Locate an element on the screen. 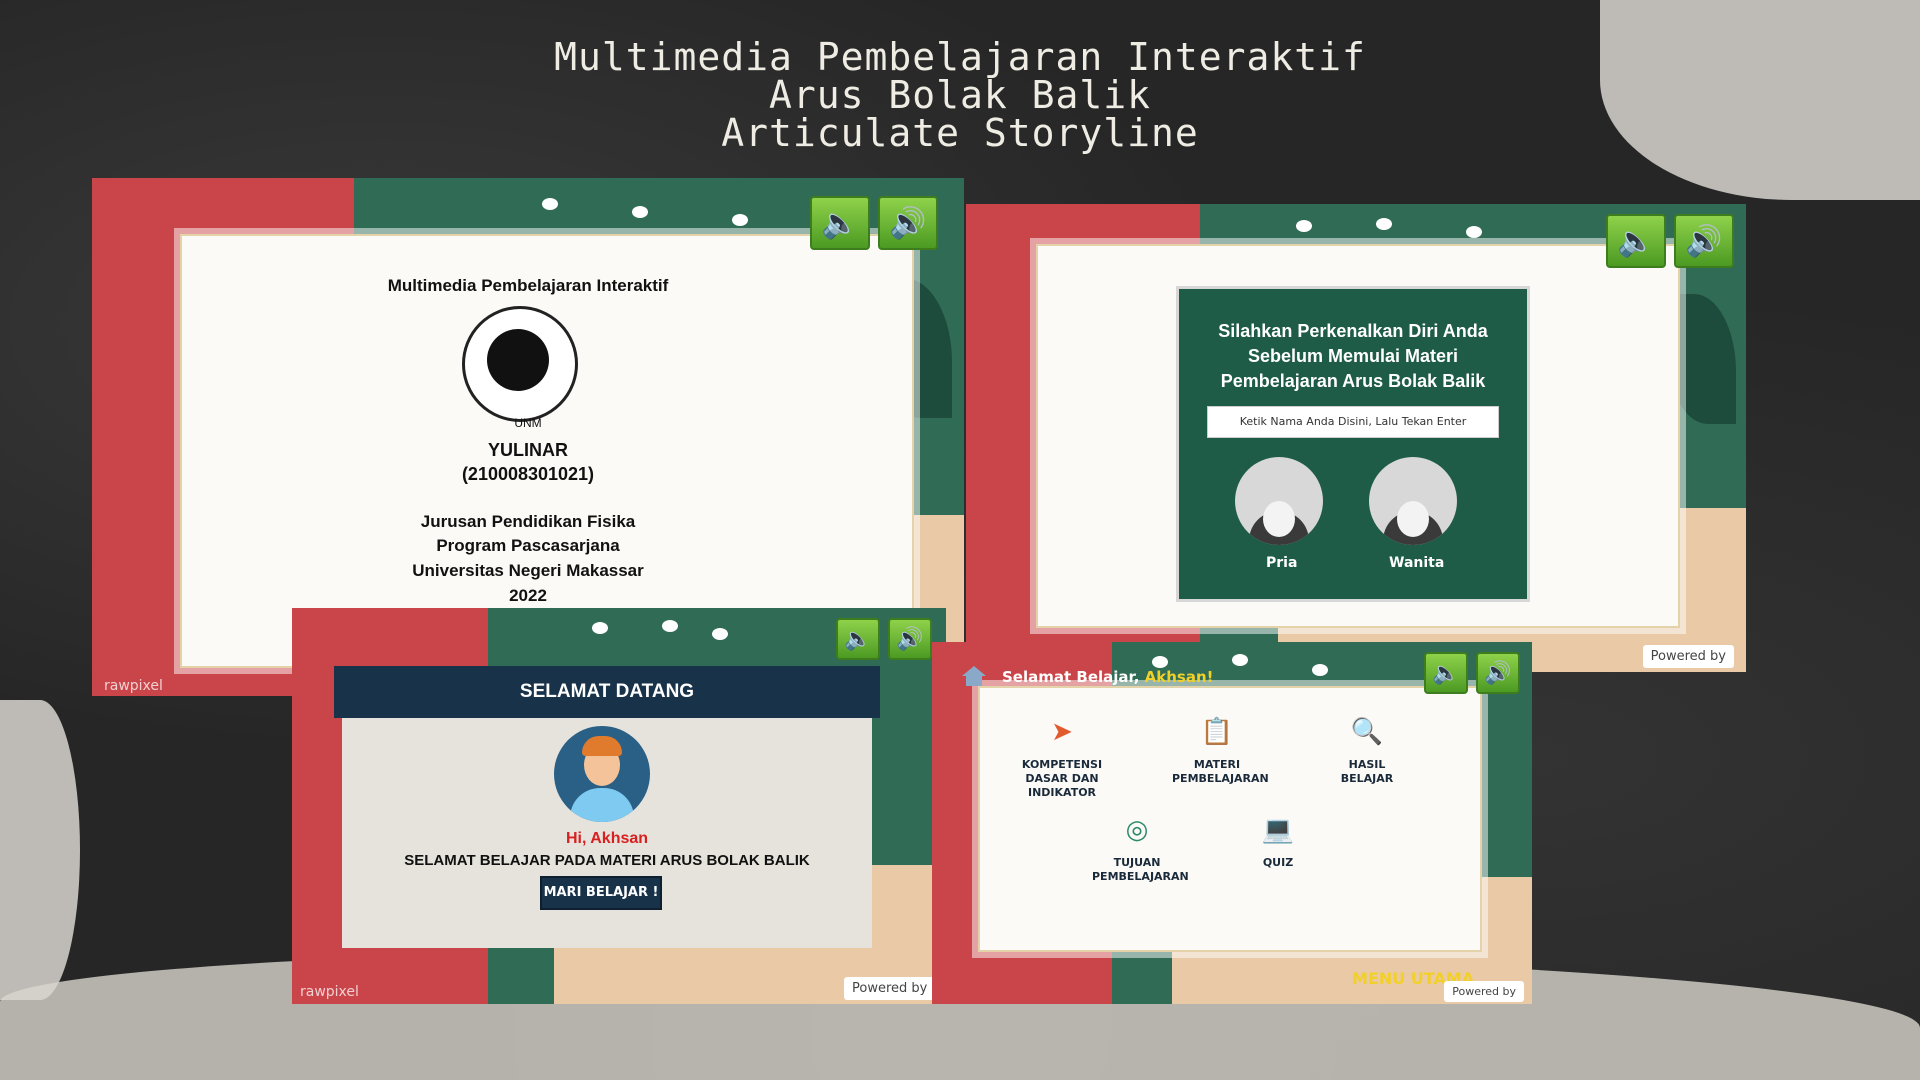 The width and height of the screenshot is (1920, 1080). menu-item-kompetensi: ➤ KOMPETENSI DASAR DAN INDIKATOR is located at coordinates (1062, 756).